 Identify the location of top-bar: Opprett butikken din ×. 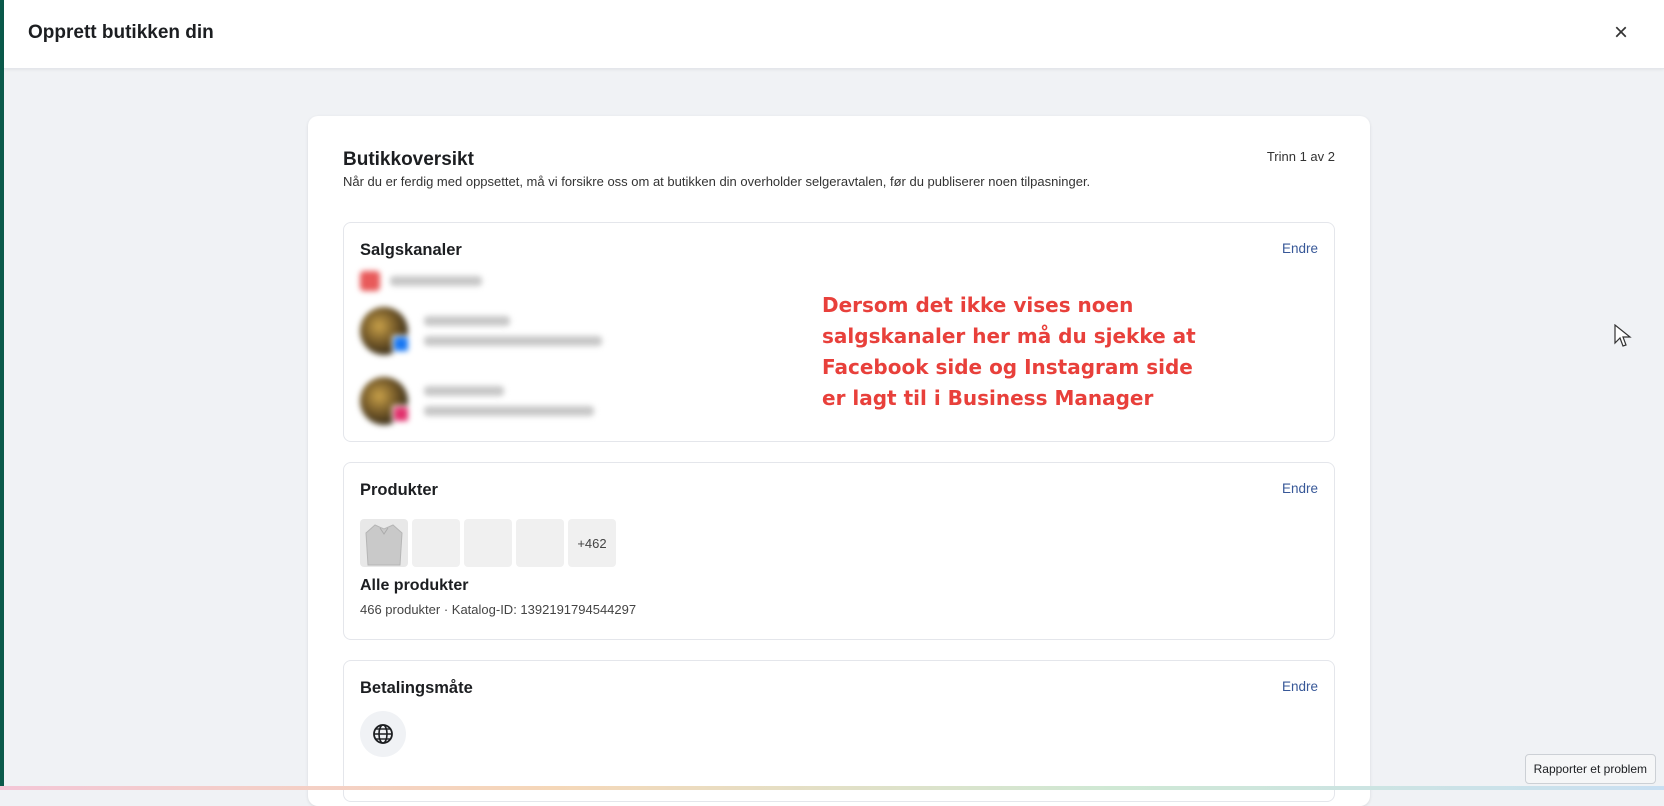
(834, 34).